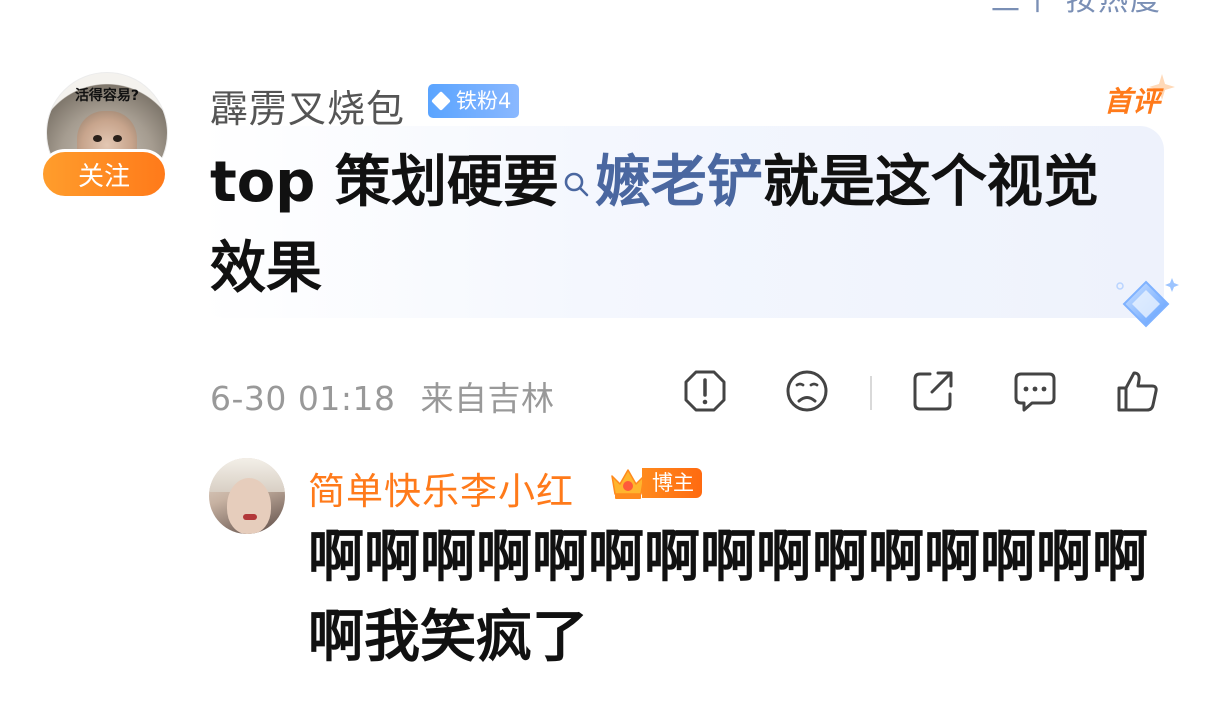 This screenshot has height=702, width=1206. What do you see at coordinates (104, 174) in the screenshot?
I see `follow-button: 关注` at bounding box center [104, 174].